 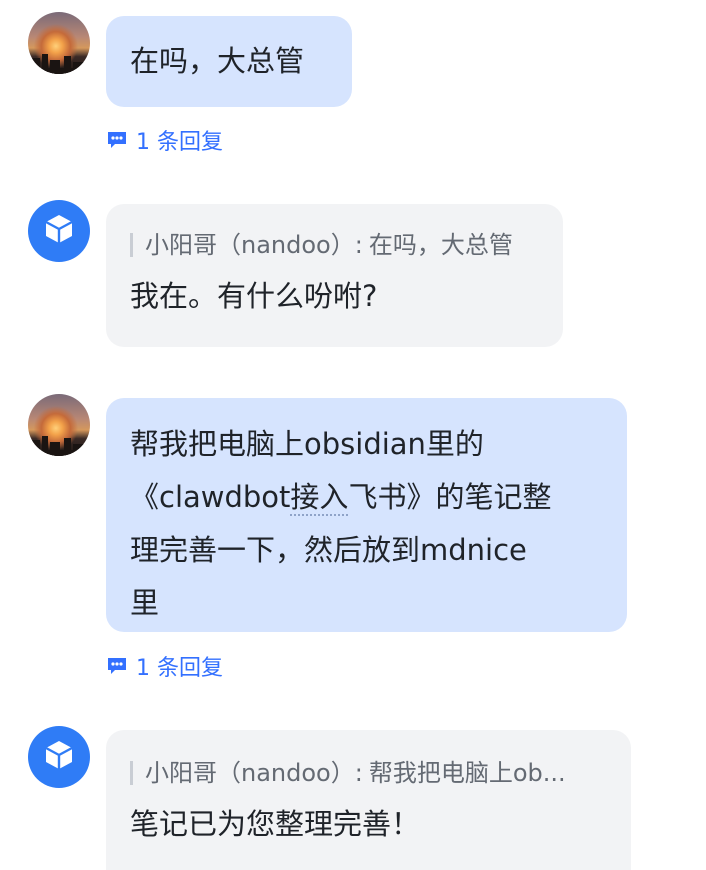 What do you see at coordinates (328, 550) in the screenshot?
I see `message-line: 理完善一下，然后放到mdnice` at bounding box center [328, 550].